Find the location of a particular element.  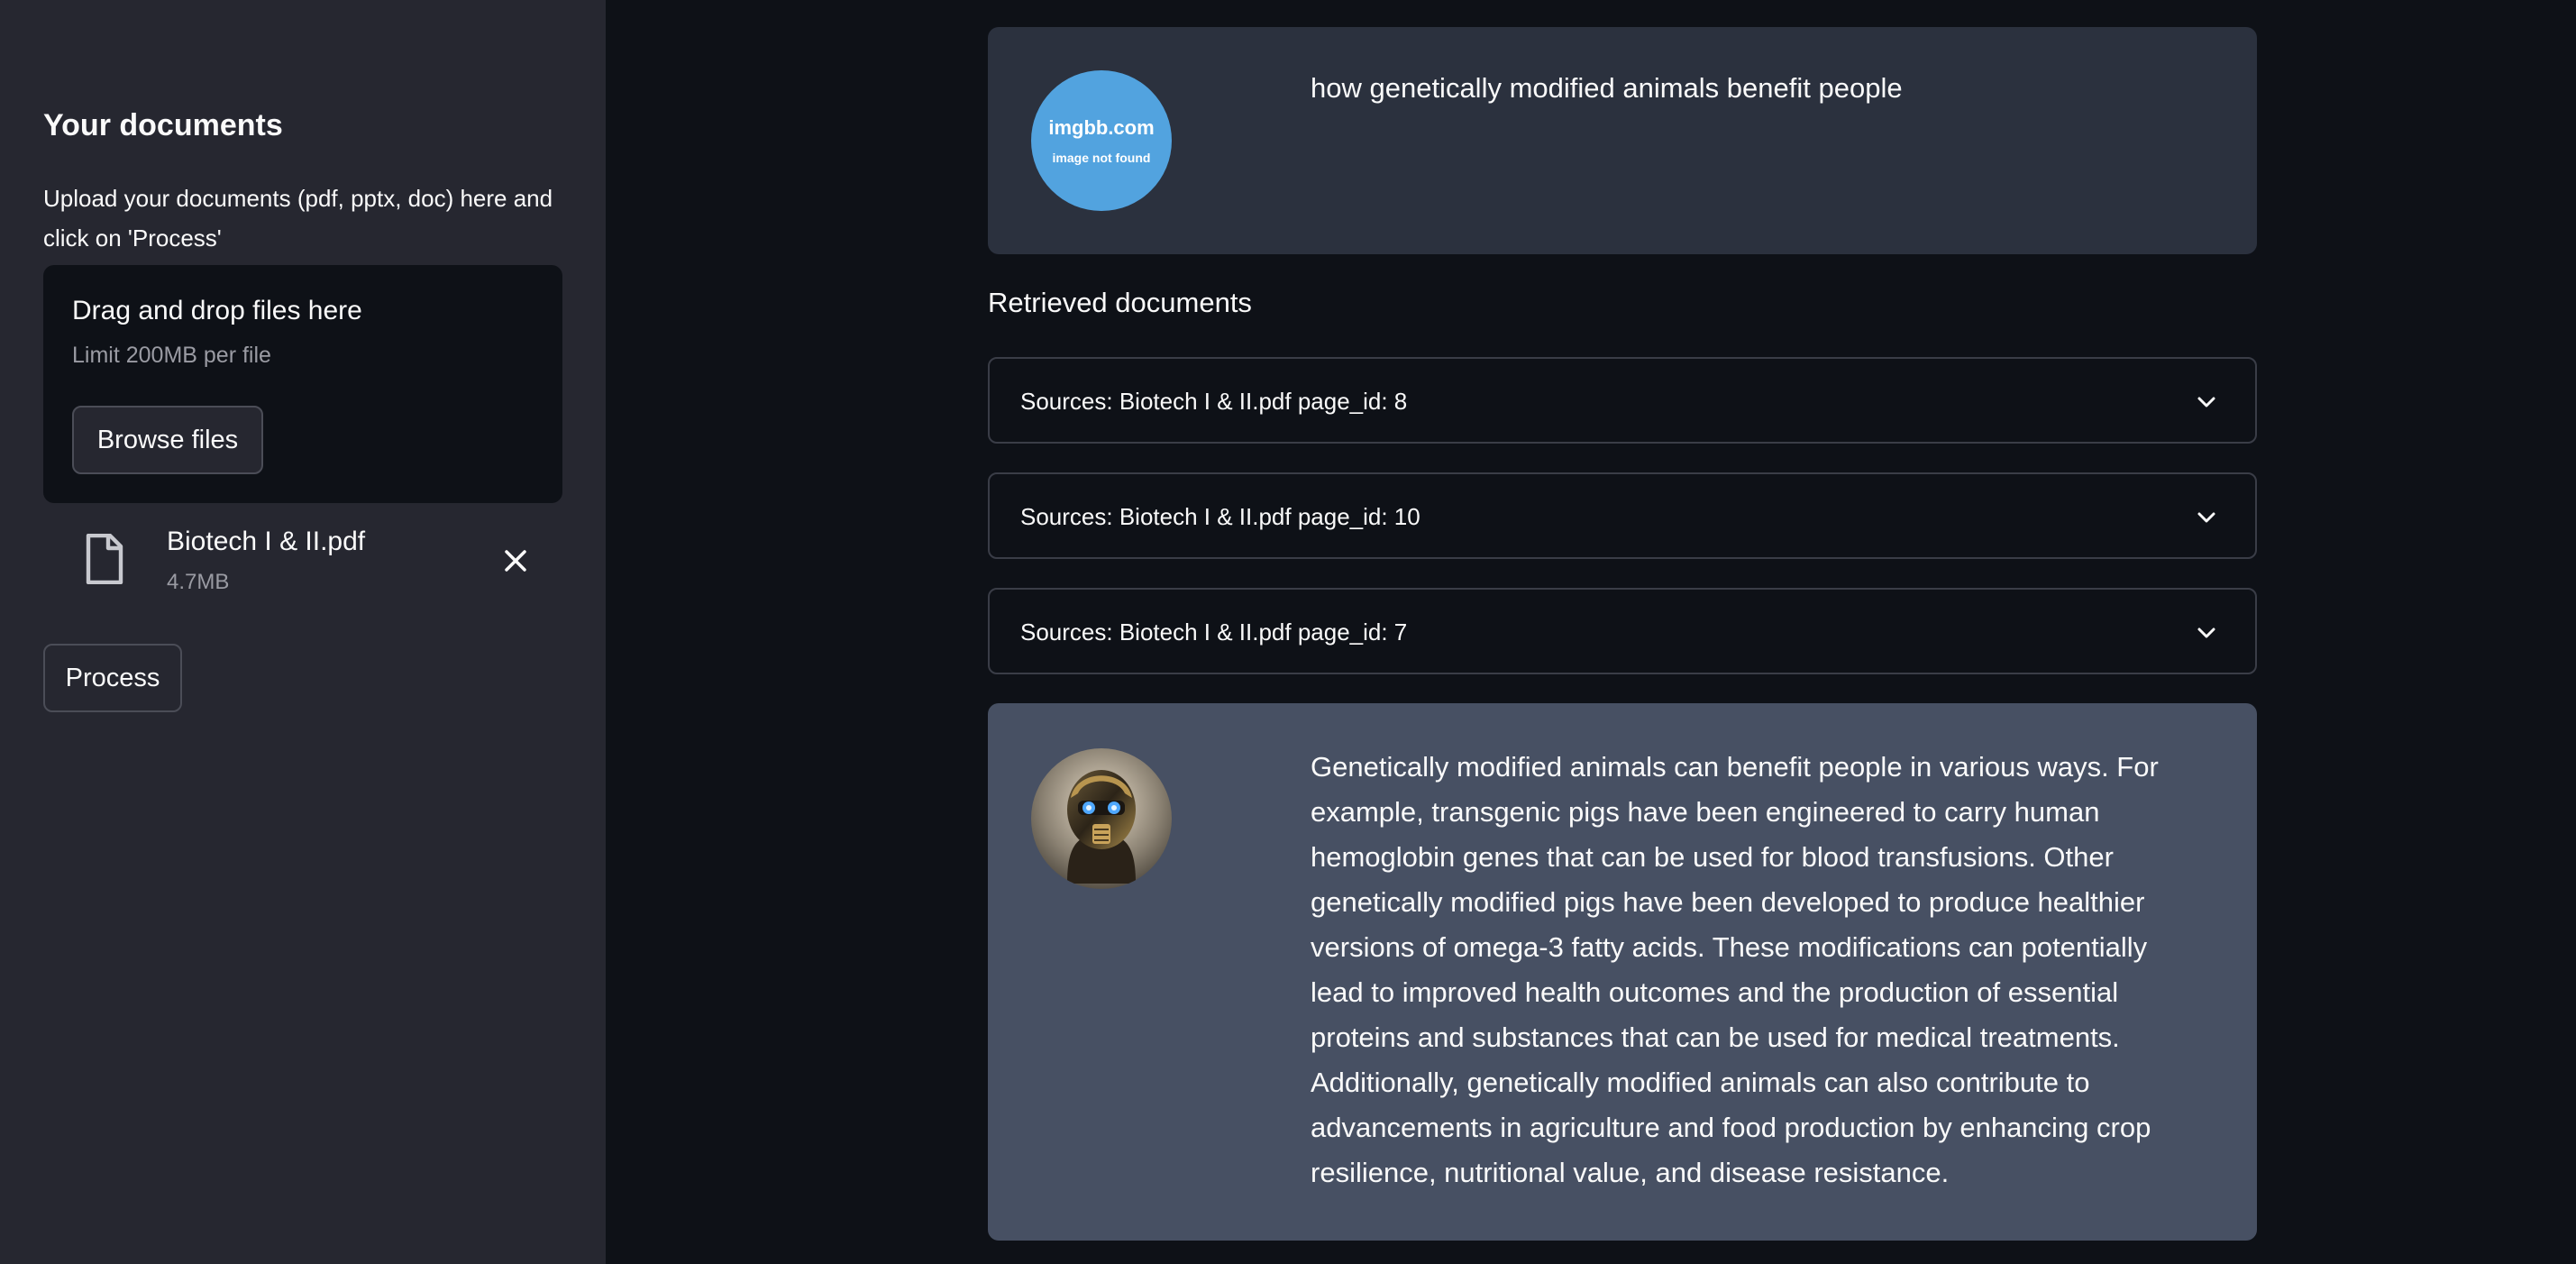

file-name: Biotech I & II.pdf is located at coordinates (266, 541).